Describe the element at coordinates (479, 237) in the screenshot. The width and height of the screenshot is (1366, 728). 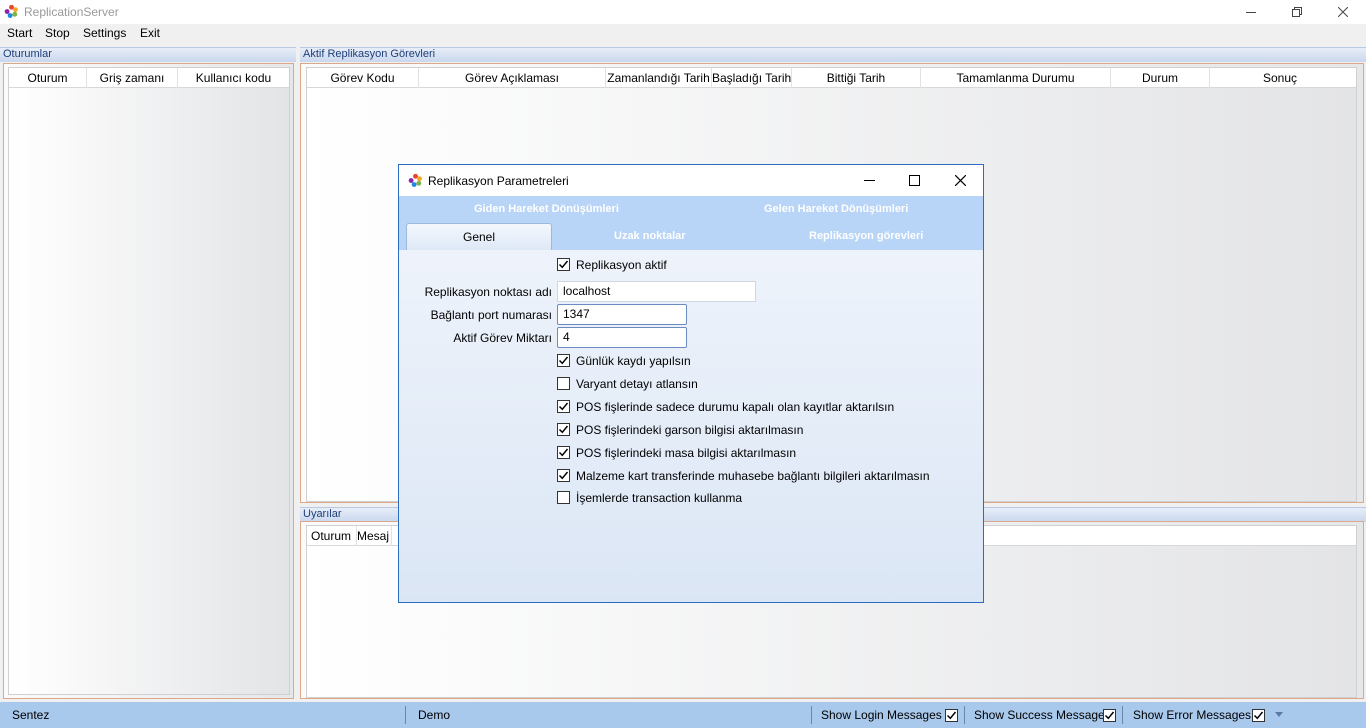
I see `tab-general: Genel` at that location.